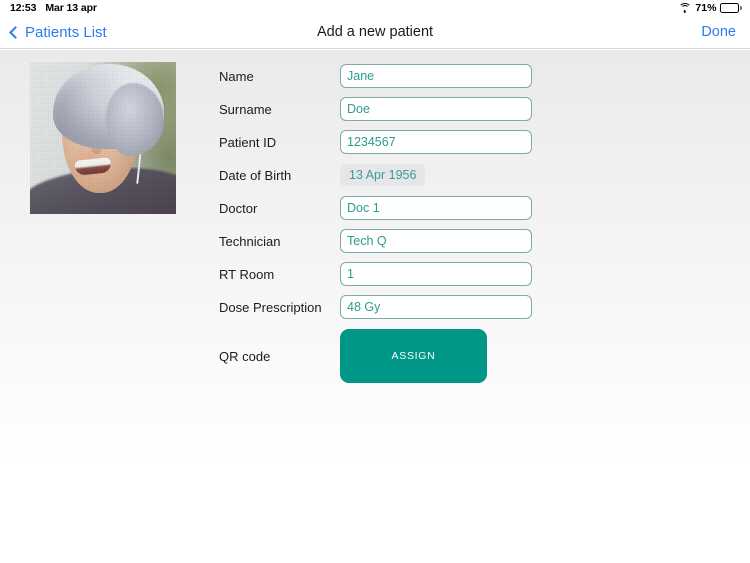  What do you see at coordinates (718, 32) in the screenshot?
I see `done-button: Done` at bounding box center [718, 32].